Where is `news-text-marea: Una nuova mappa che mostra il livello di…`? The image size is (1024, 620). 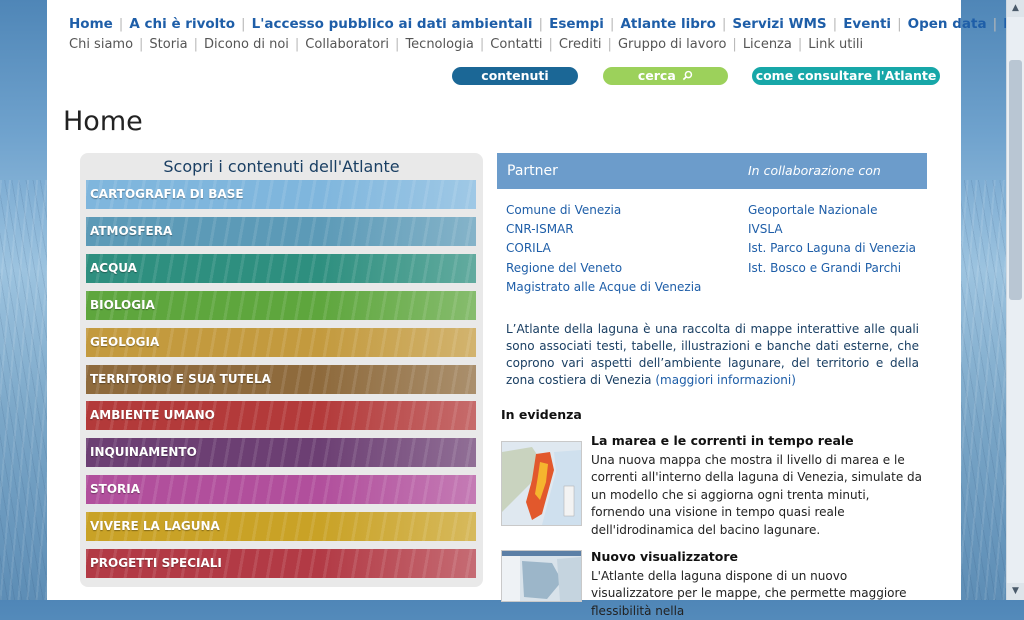 news-text-marea: Una nuova mappa che mostra il livello di… is located at coordinates (756, 495).